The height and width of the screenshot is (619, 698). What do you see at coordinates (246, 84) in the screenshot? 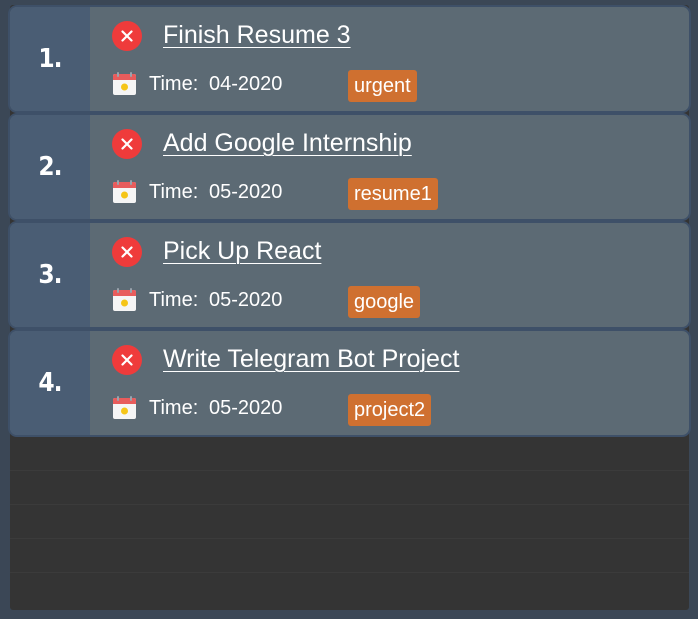
I see `time-value: 04-2020` at bounding box center [246, 84].